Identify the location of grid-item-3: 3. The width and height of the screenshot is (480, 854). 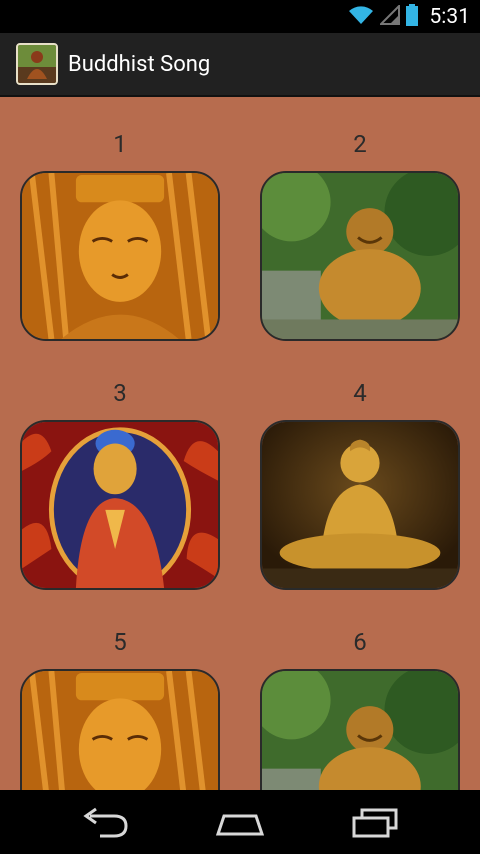
(120, 484).